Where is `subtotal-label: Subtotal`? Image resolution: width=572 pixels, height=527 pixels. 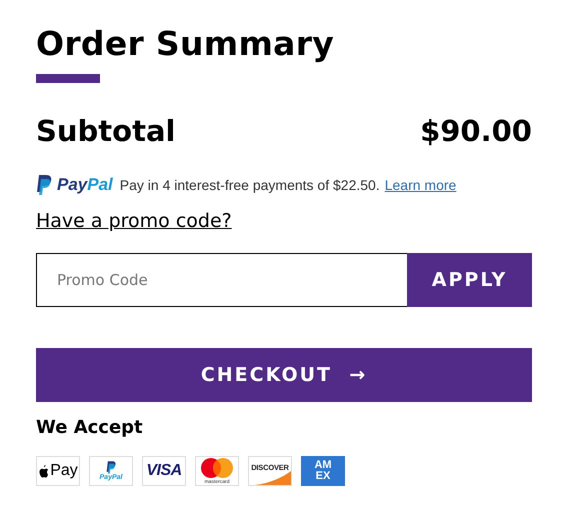
subtotal-label: Subtotal is located at coordinates (106, 131).